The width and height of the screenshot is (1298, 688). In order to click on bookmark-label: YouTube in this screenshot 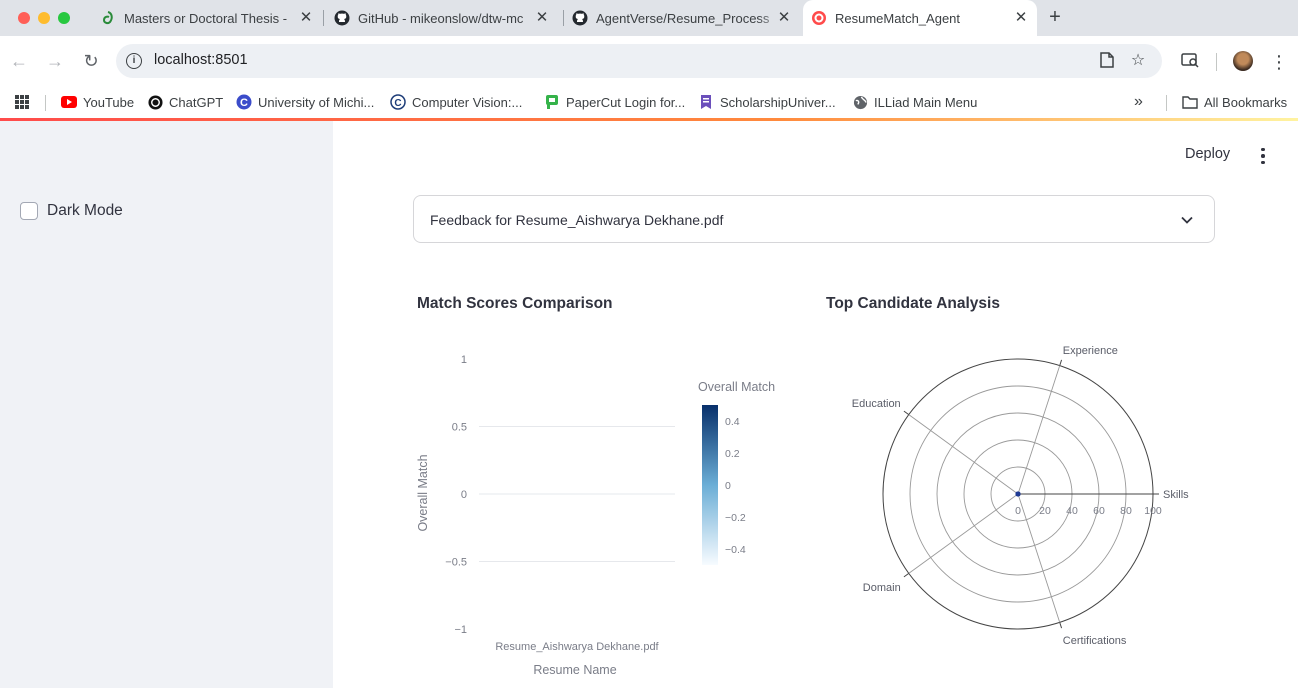, I will do `click(109, 102)`.